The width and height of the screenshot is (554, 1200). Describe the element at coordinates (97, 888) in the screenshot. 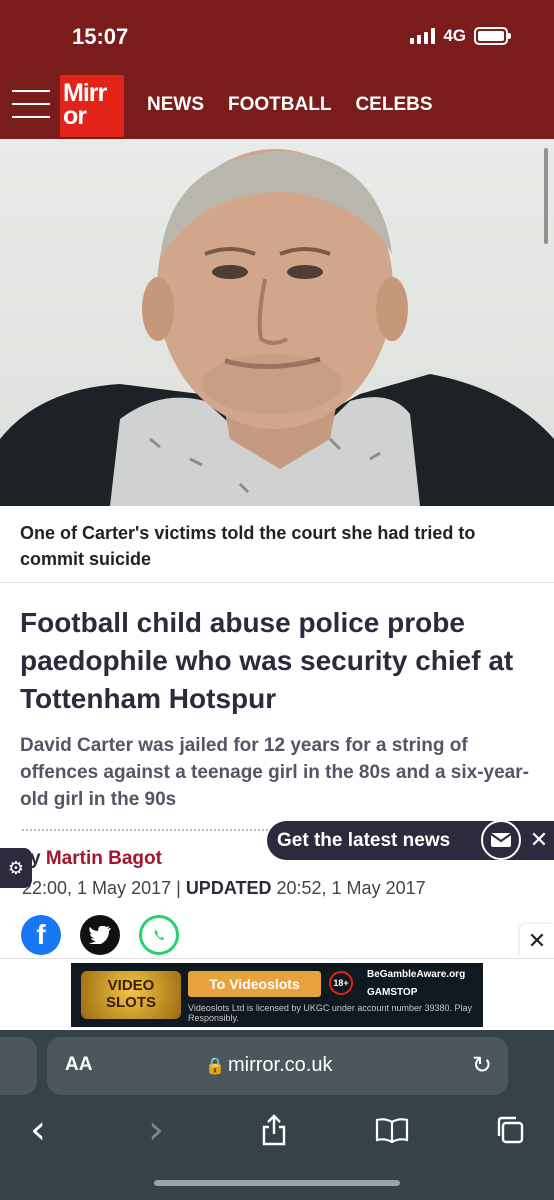

I see `published-date: 22:00, 1 May 2017` at that location.